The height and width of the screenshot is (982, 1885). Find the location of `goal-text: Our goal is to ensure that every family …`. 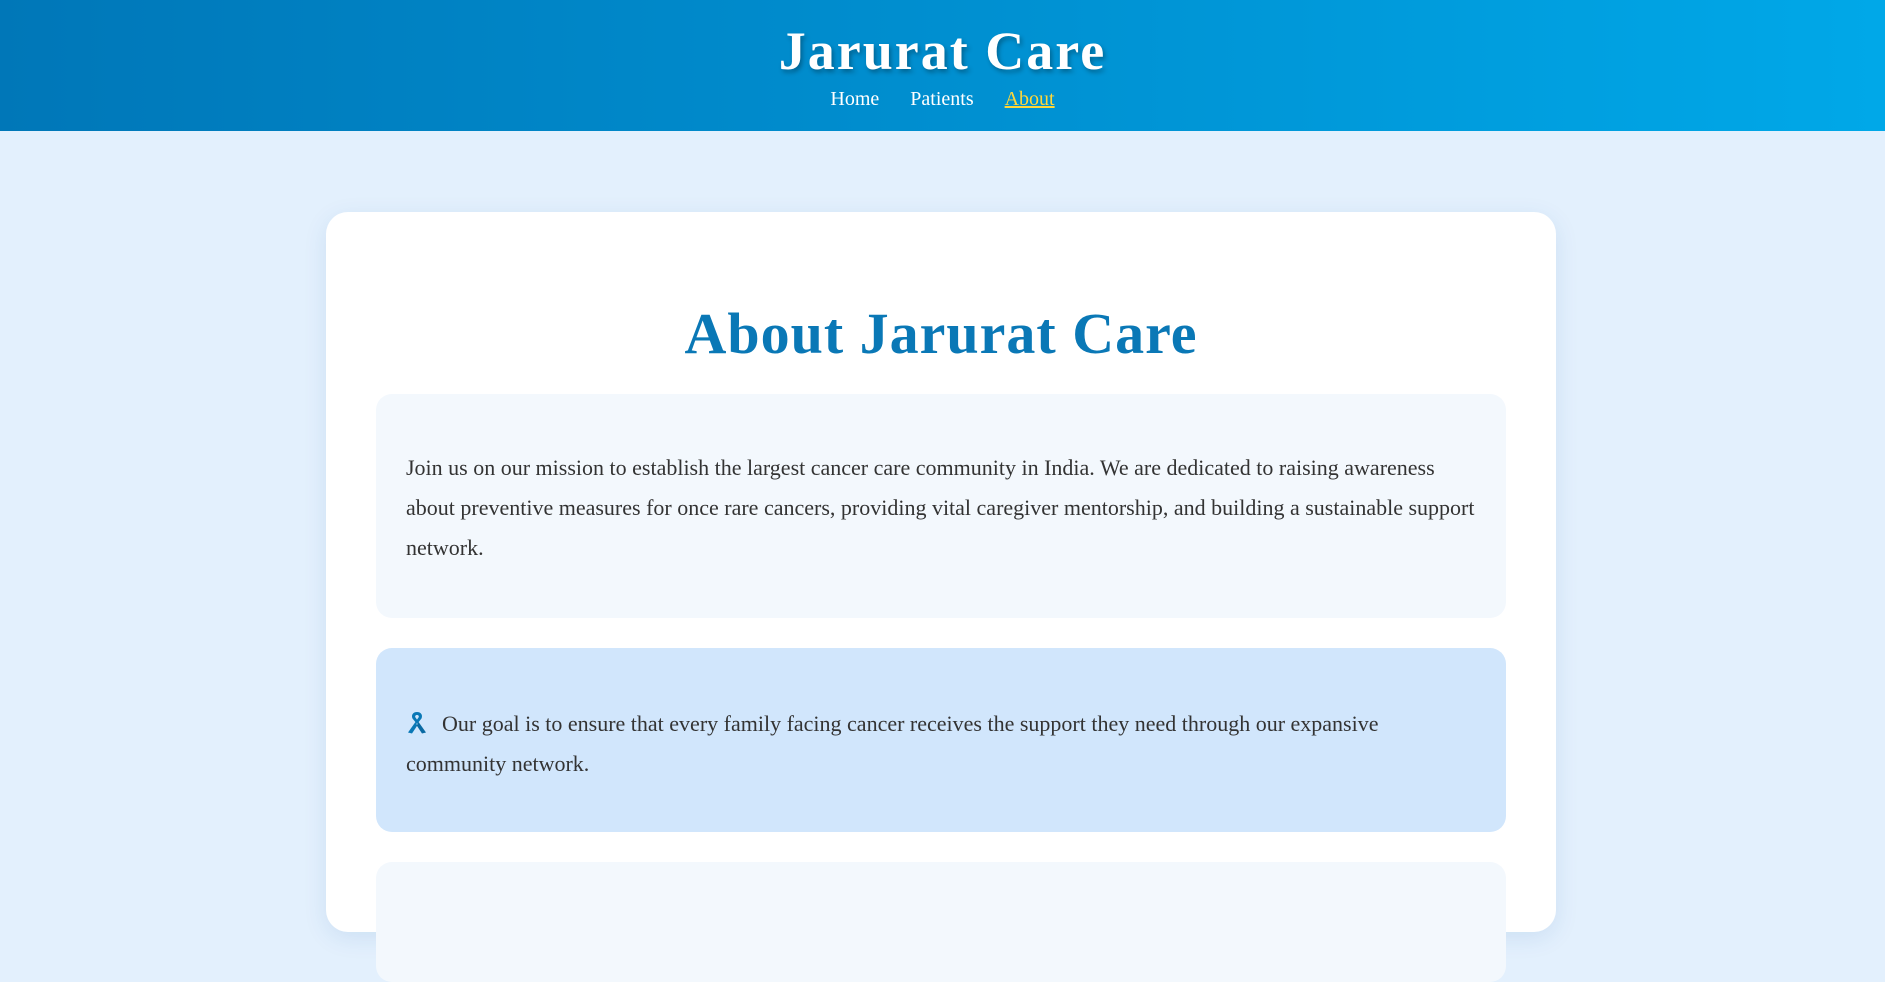

goal-text: Our goal is to ensure that every family … is located at coordinates (892, 743).